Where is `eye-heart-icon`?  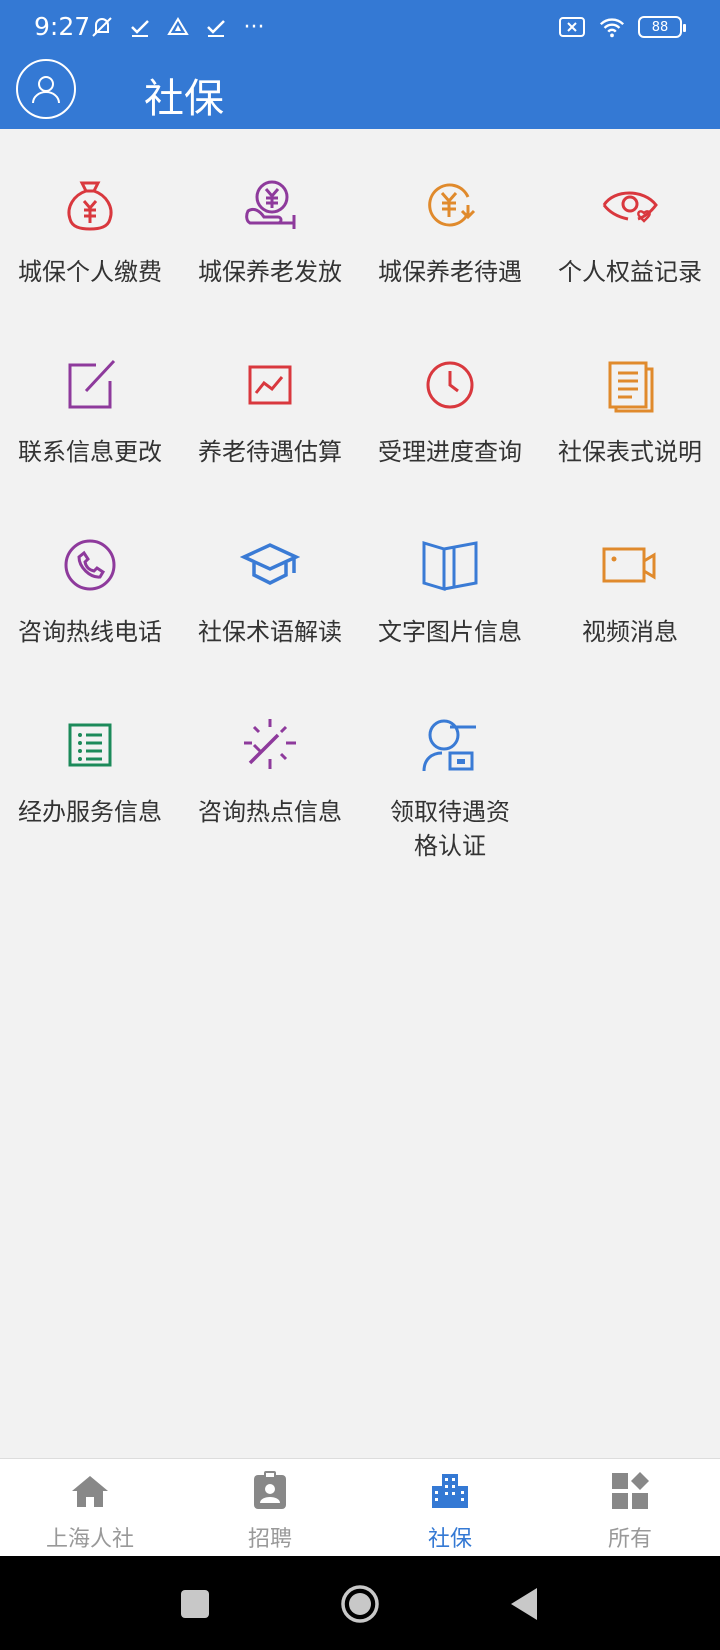
eye-heart-icon is located at coordinates (630, 205).